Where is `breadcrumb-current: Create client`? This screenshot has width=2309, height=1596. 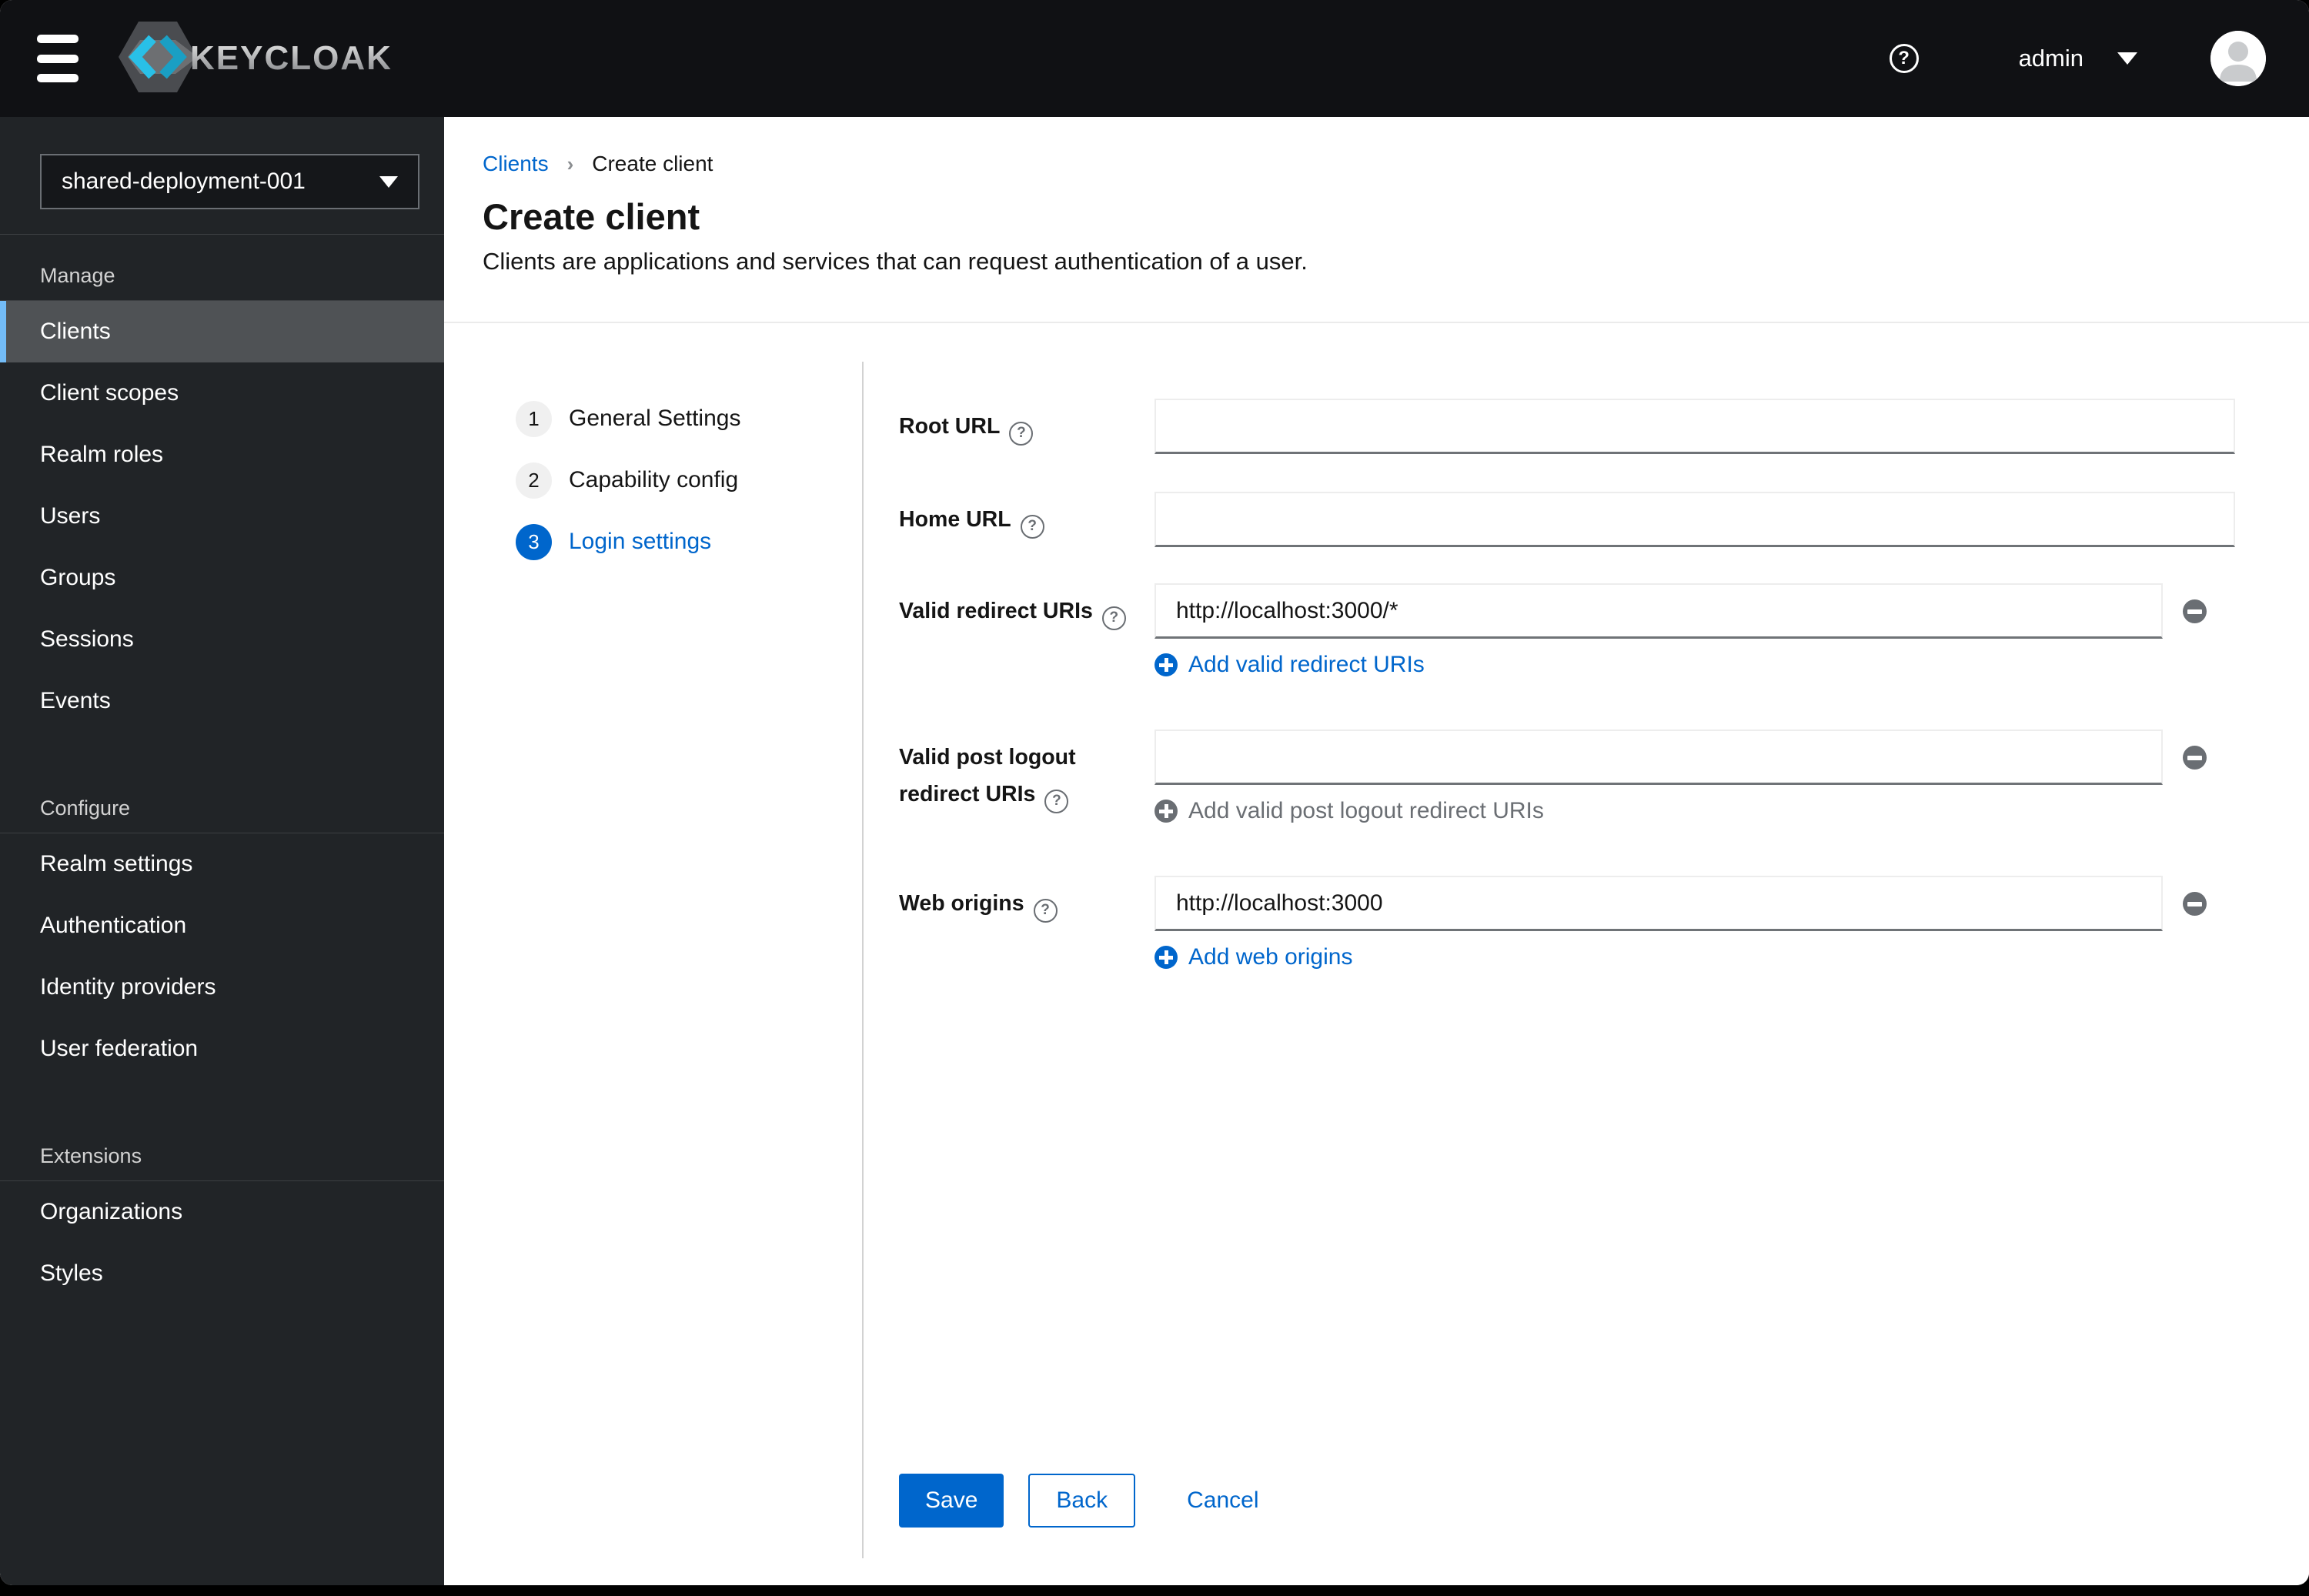
breadcrumb-current: Create client is located at coordinates (652, 164).